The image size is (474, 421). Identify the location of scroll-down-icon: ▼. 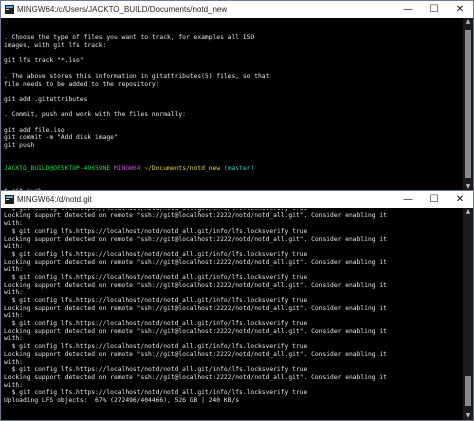
(468, 416).